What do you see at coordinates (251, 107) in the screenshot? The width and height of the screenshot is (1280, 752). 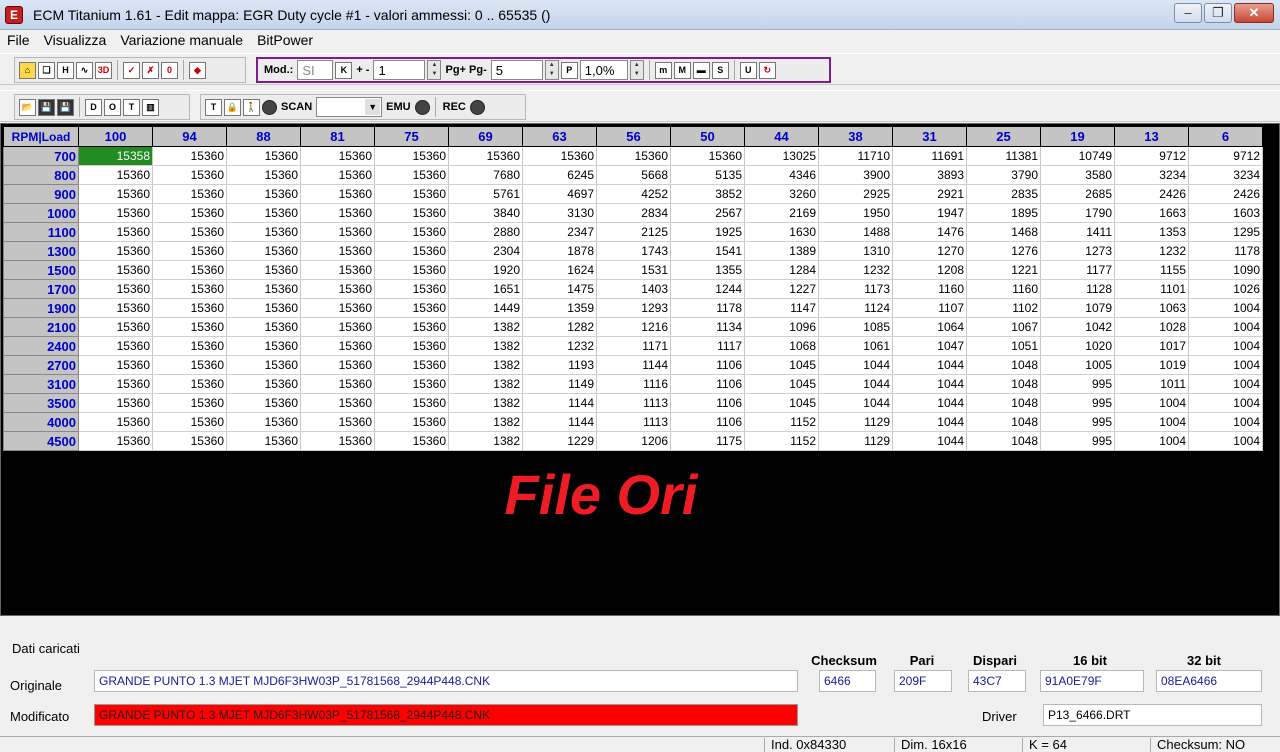 I see `walker-icon: 🚶` at bounding box center [251, 107].